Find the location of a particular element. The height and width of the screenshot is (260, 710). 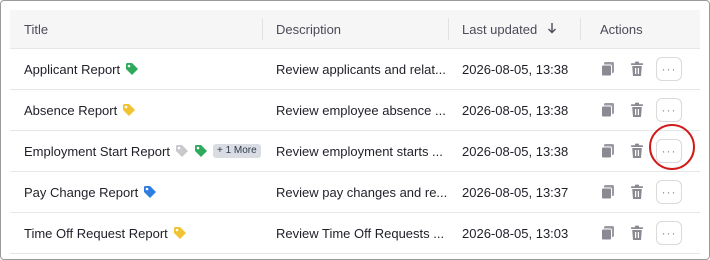

report-title: Pay Change Report is located at coordinates (81, 192).